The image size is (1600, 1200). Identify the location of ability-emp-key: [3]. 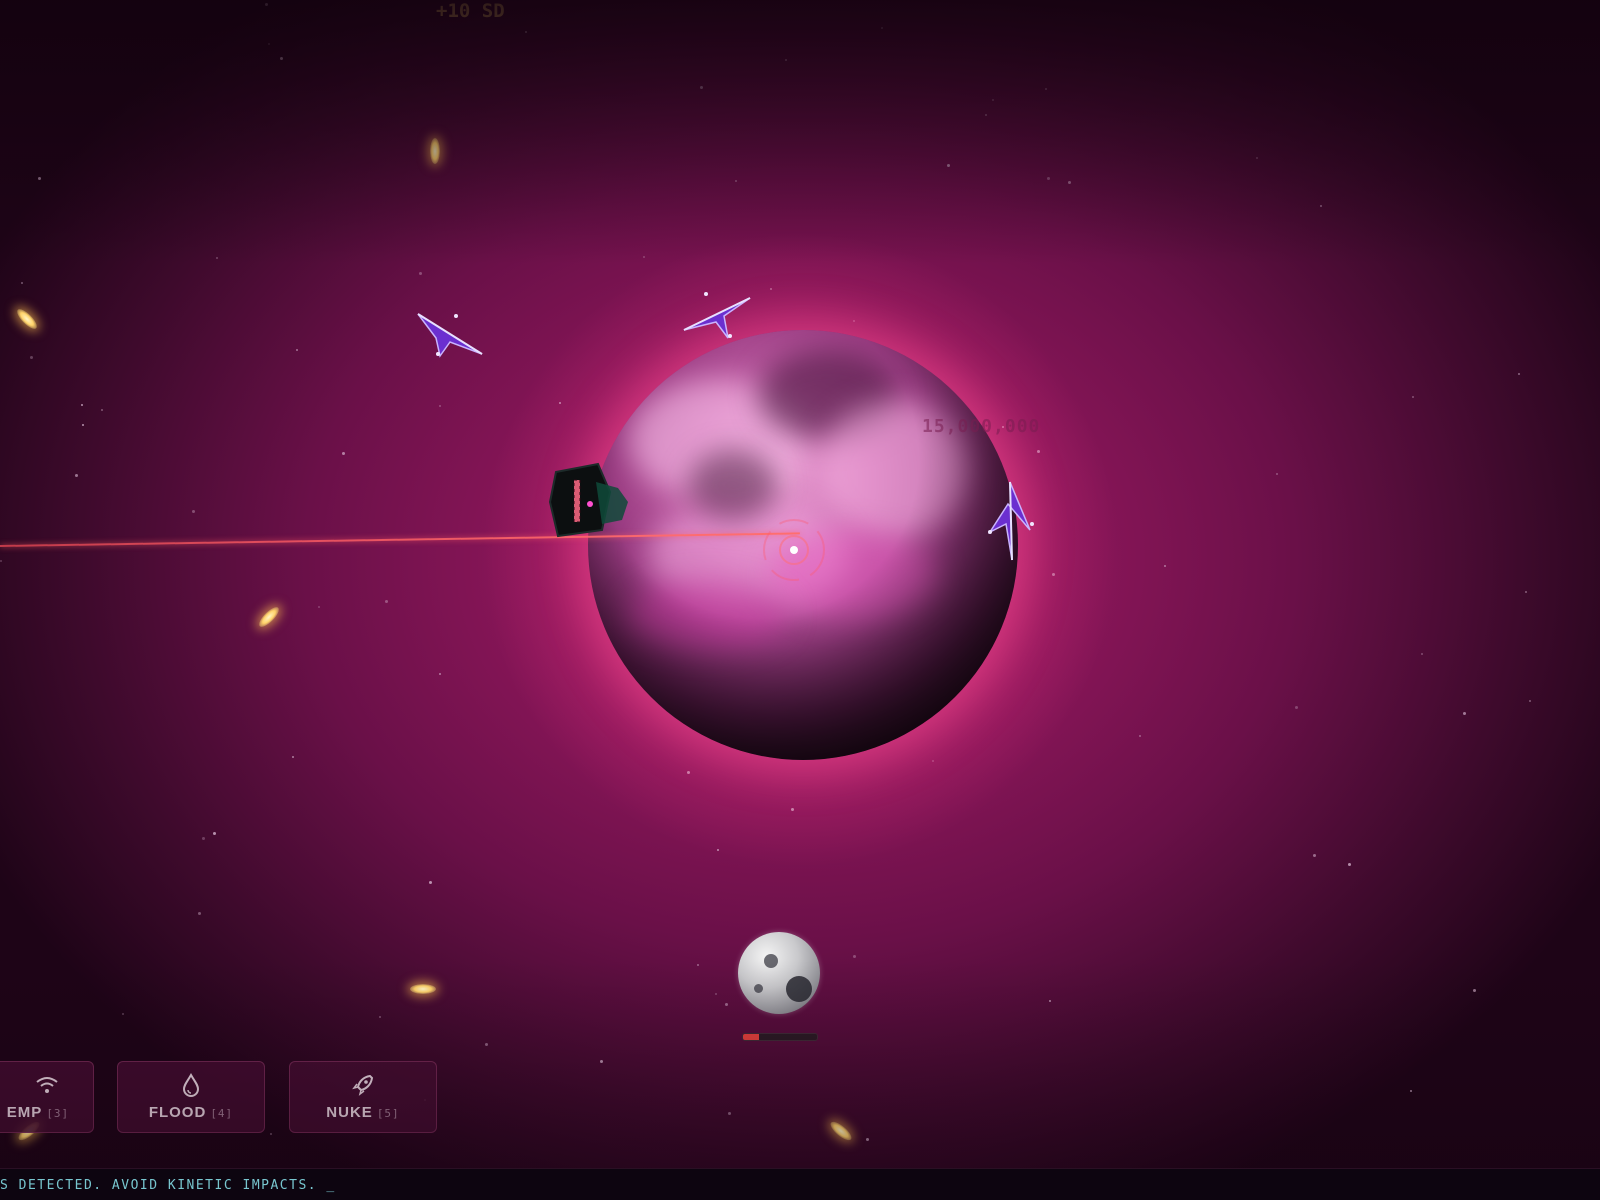
(58, 1113).